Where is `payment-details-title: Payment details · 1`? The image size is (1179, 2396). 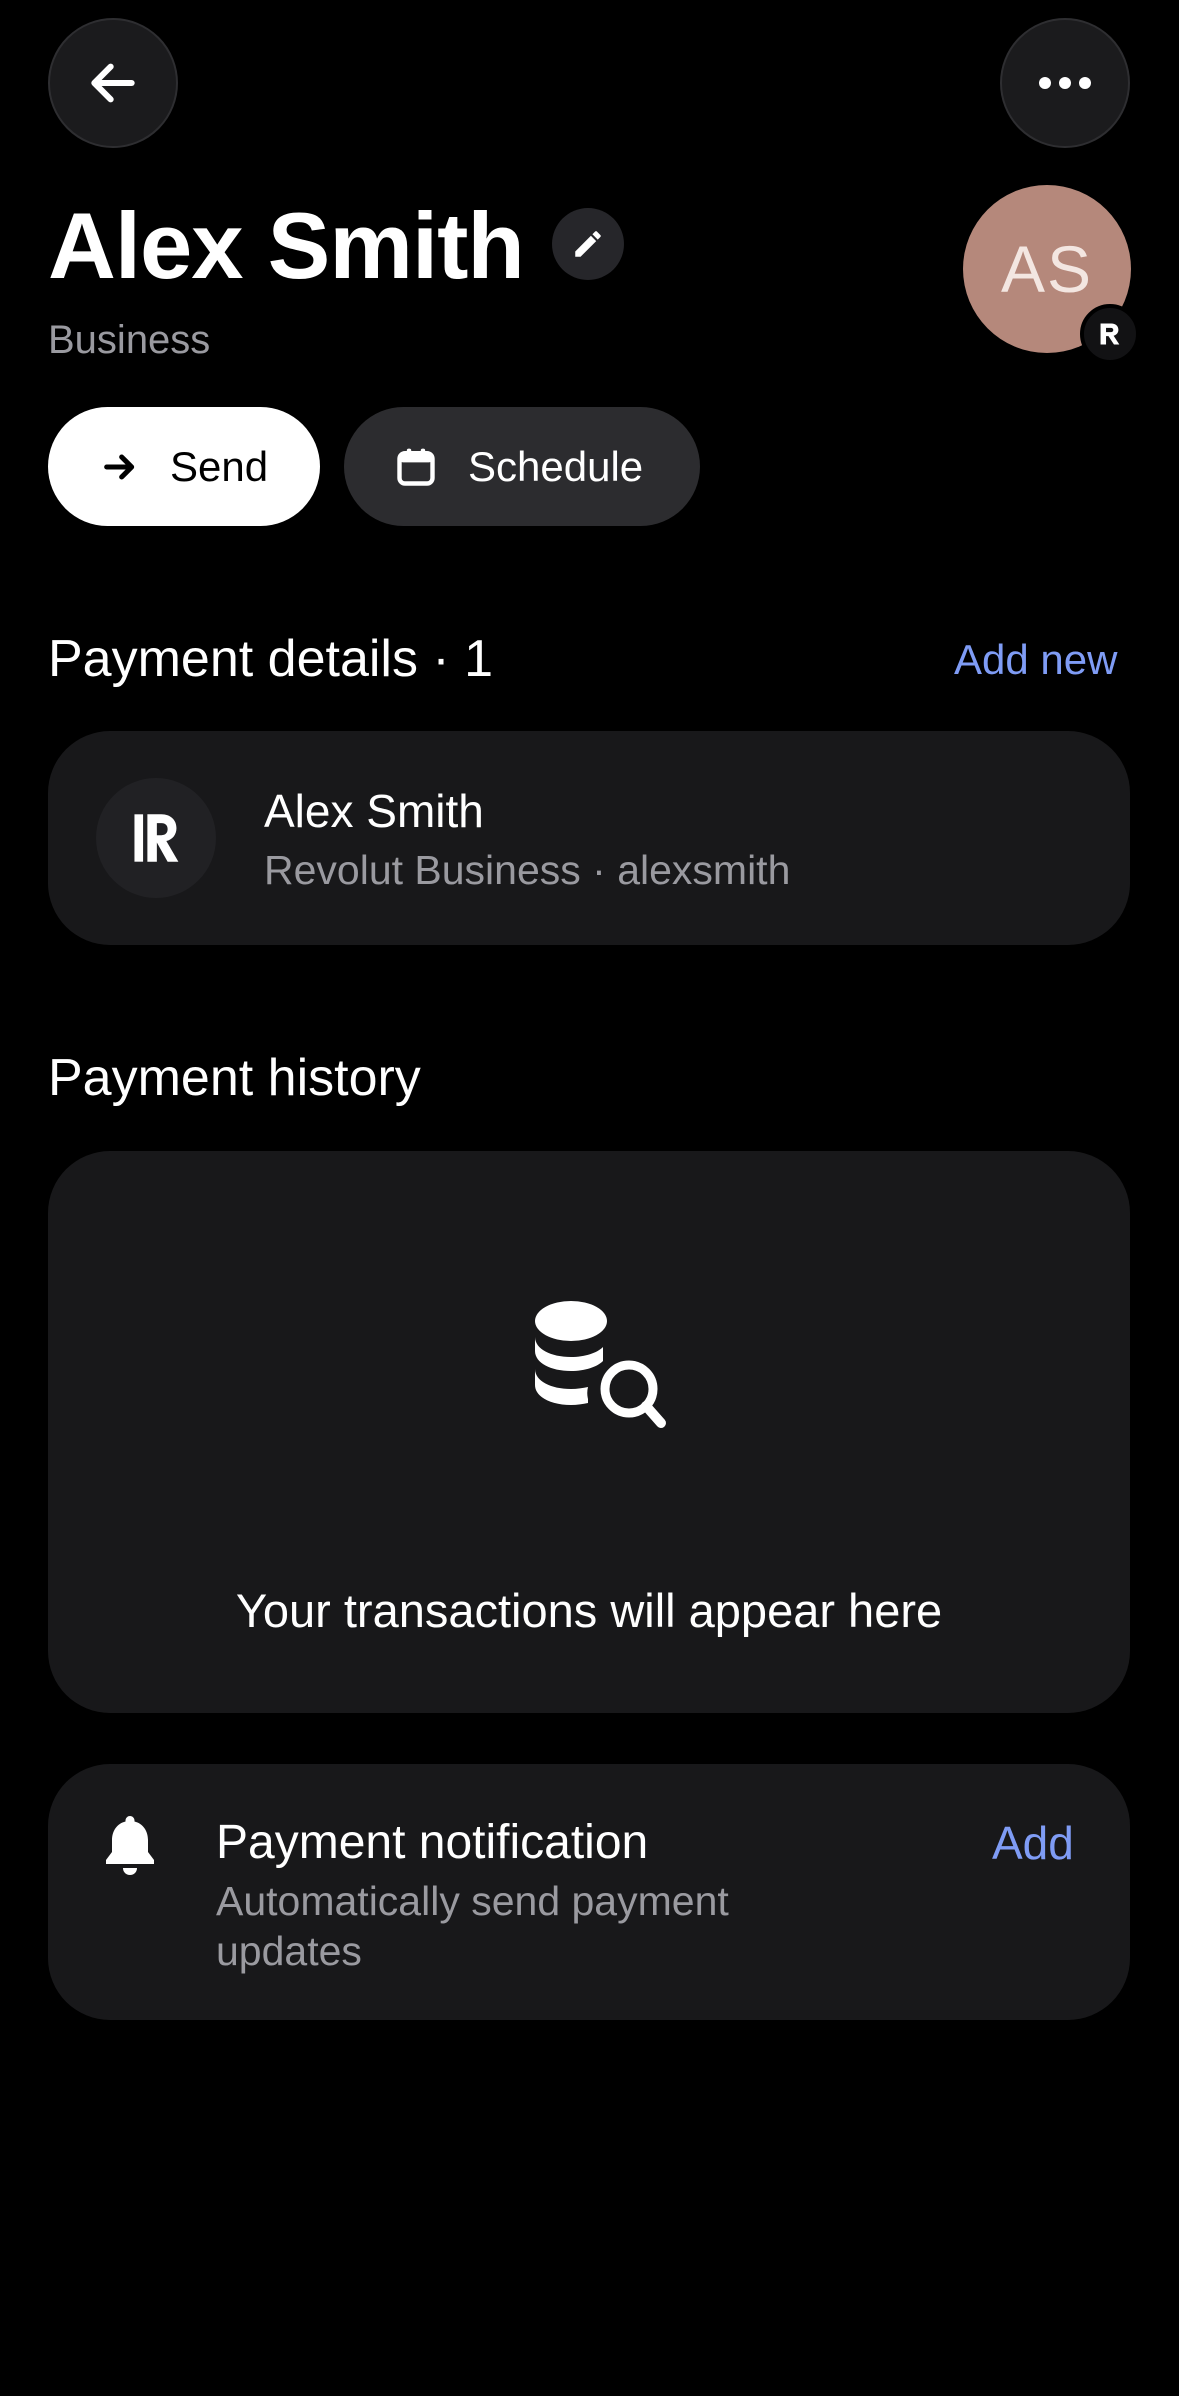
payment-details-title: Payment details · 1 is located at coordinates (271, 659).